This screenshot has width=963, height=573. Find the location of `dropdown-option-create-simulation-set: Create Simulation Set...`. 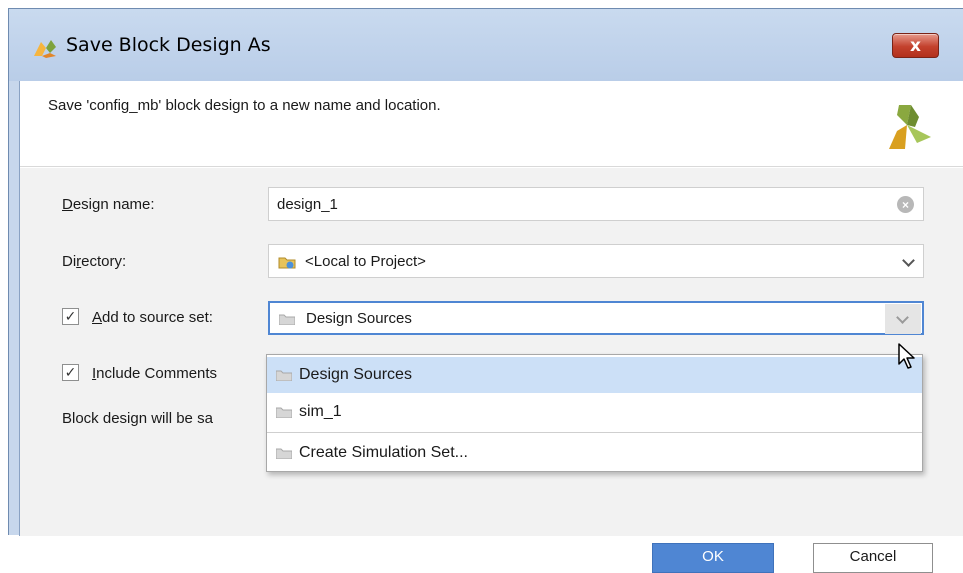

dropdown-option-create-simulation-set: Create Simulation Set... is located at coordinates (594, 453).